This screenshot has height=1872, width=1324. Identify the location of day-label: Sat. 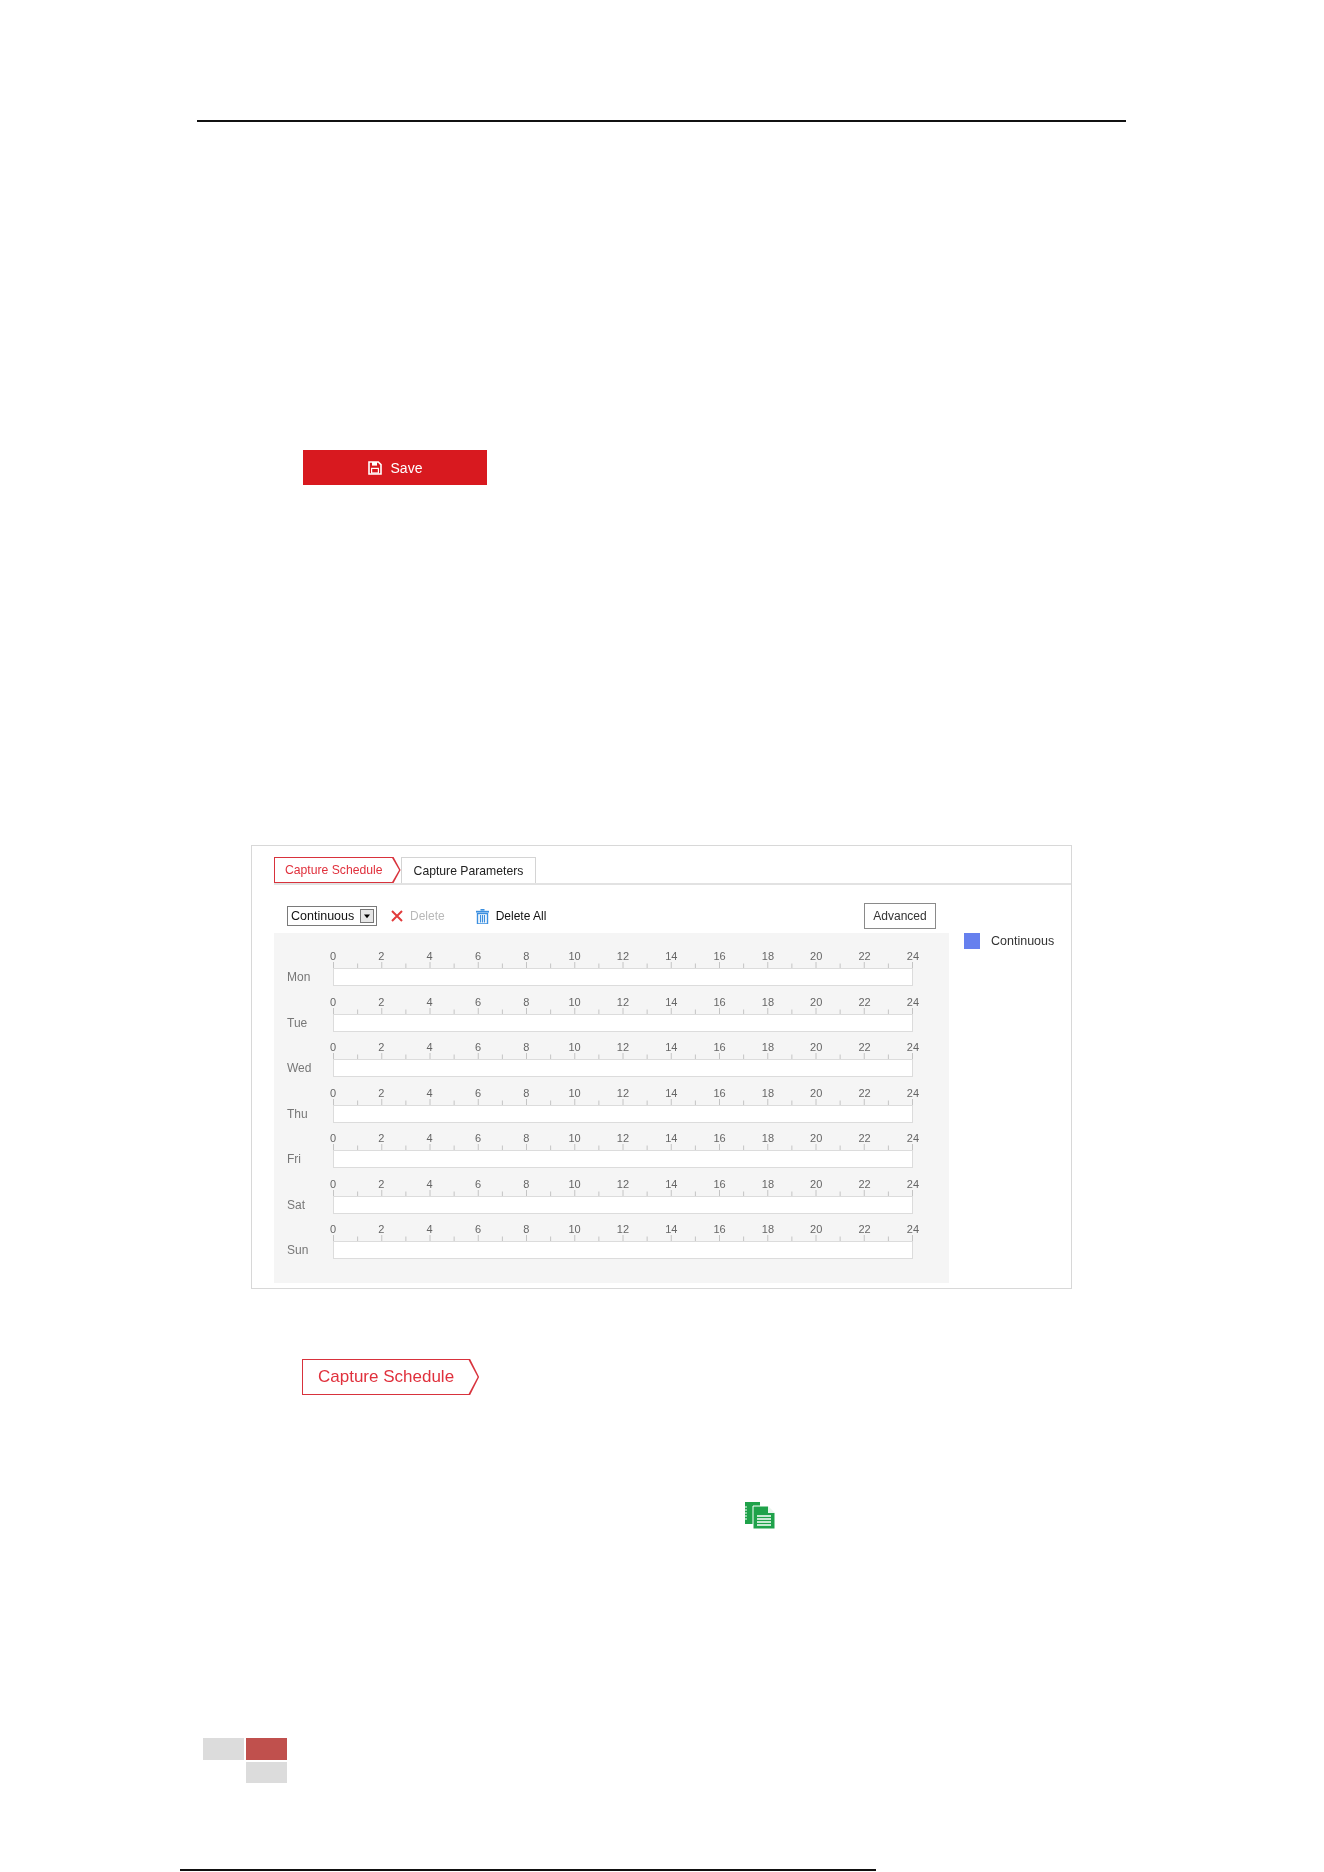
(296, 1204).